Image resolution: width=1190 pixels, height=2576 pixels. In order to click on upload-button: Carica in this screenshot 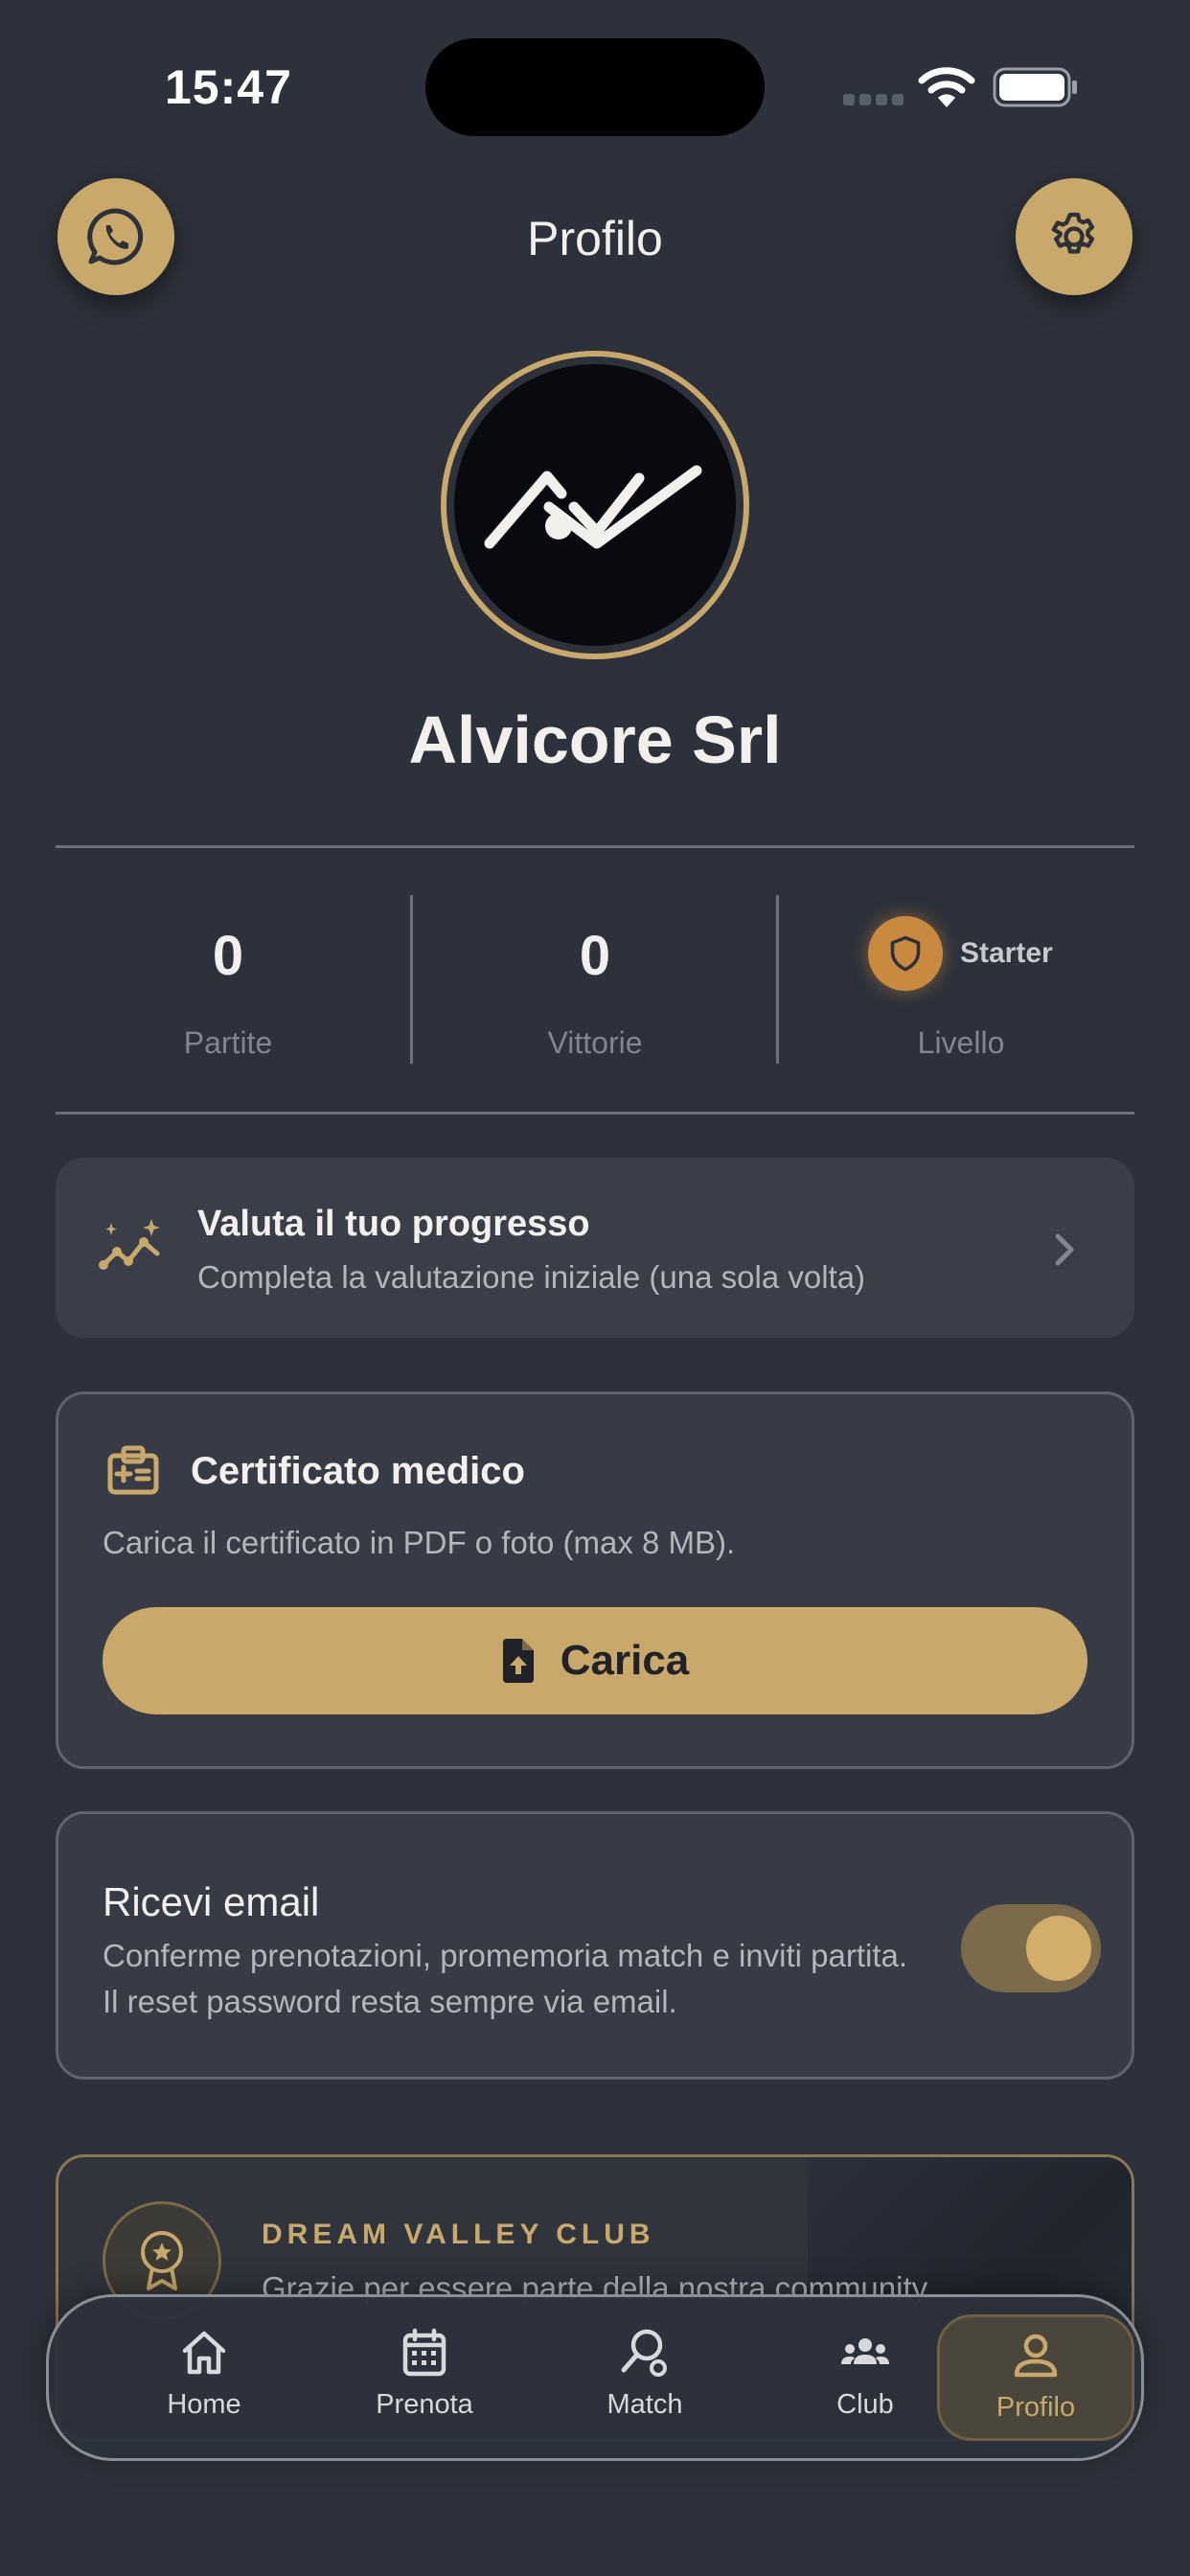, I will do `click(595, 1660)`.